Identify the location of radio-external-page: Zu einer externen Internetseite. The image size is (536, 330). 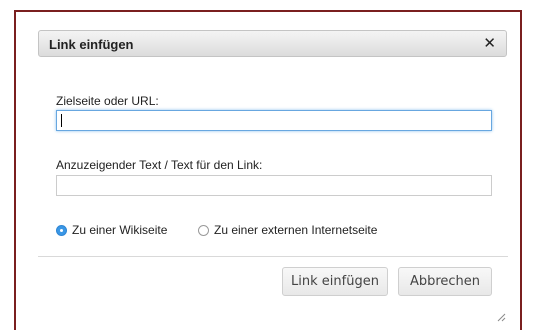
(287, 230).